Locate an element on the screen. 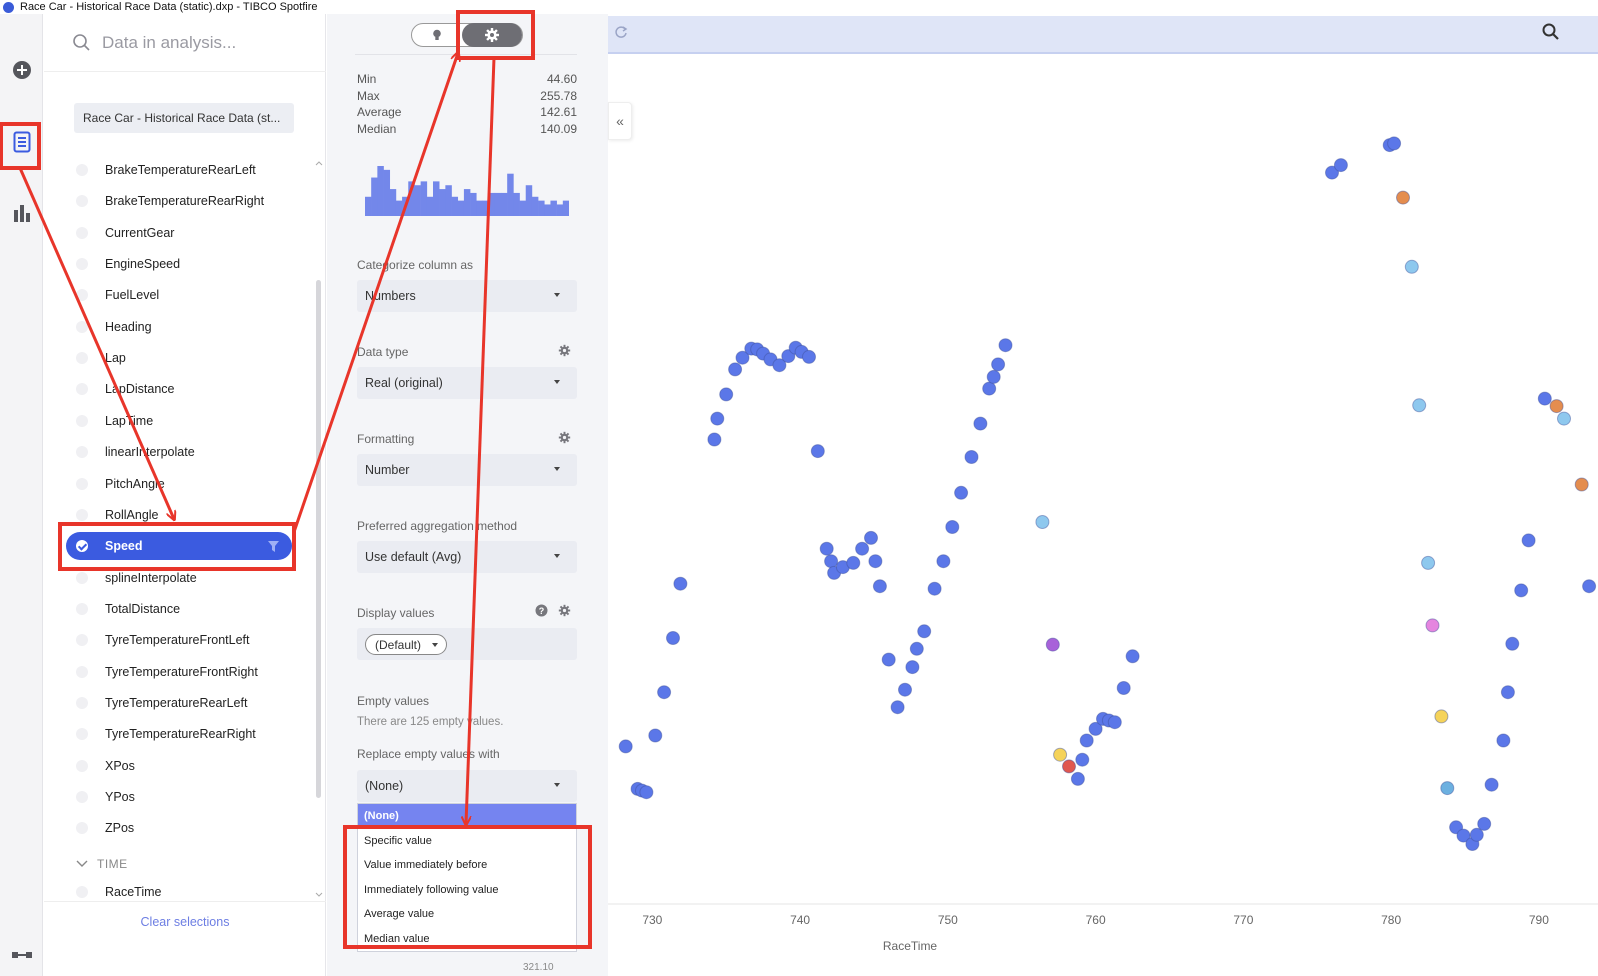  panel-mode-toggle is located at coordinates (467, 35).